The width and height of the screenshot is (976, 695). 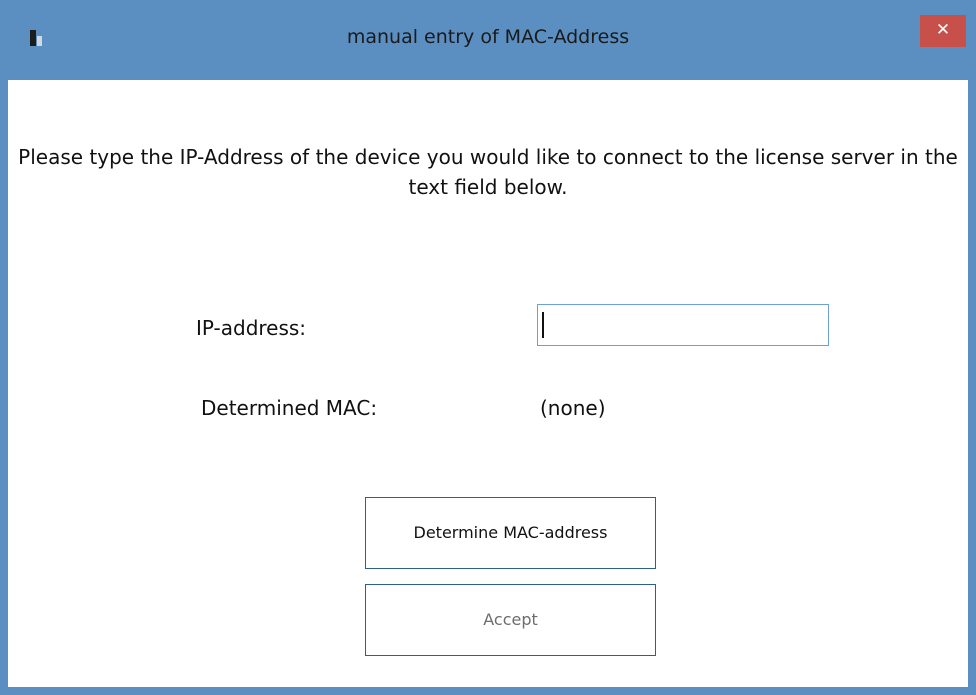 I want to click on determine-mac-button: Determine MAC-address, so click(x=510, y=533).